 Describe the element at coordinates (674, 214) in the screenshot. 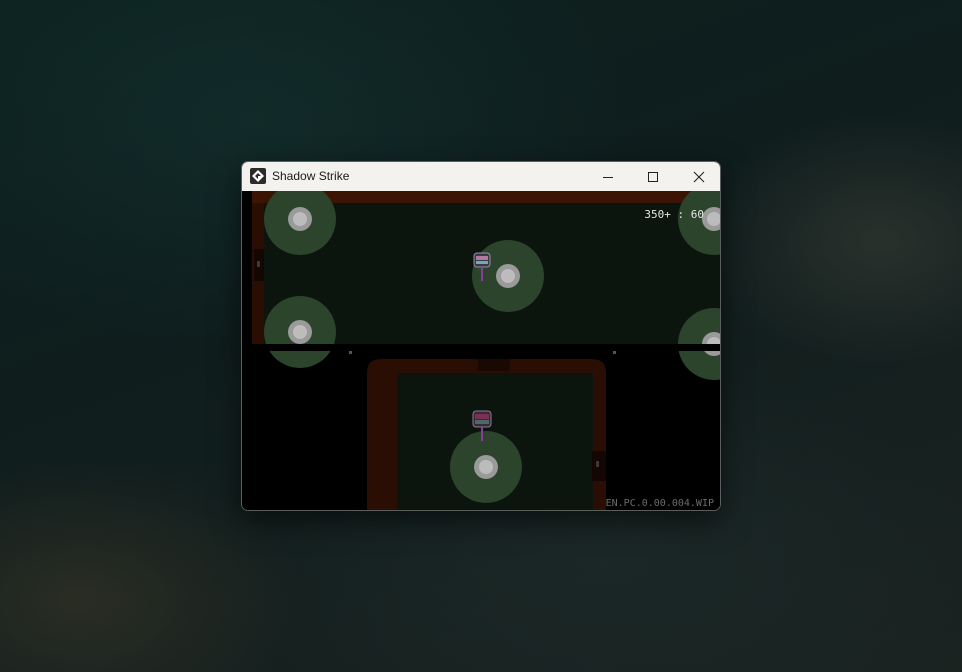

I see `score-display: 350+ : 60` at that location.